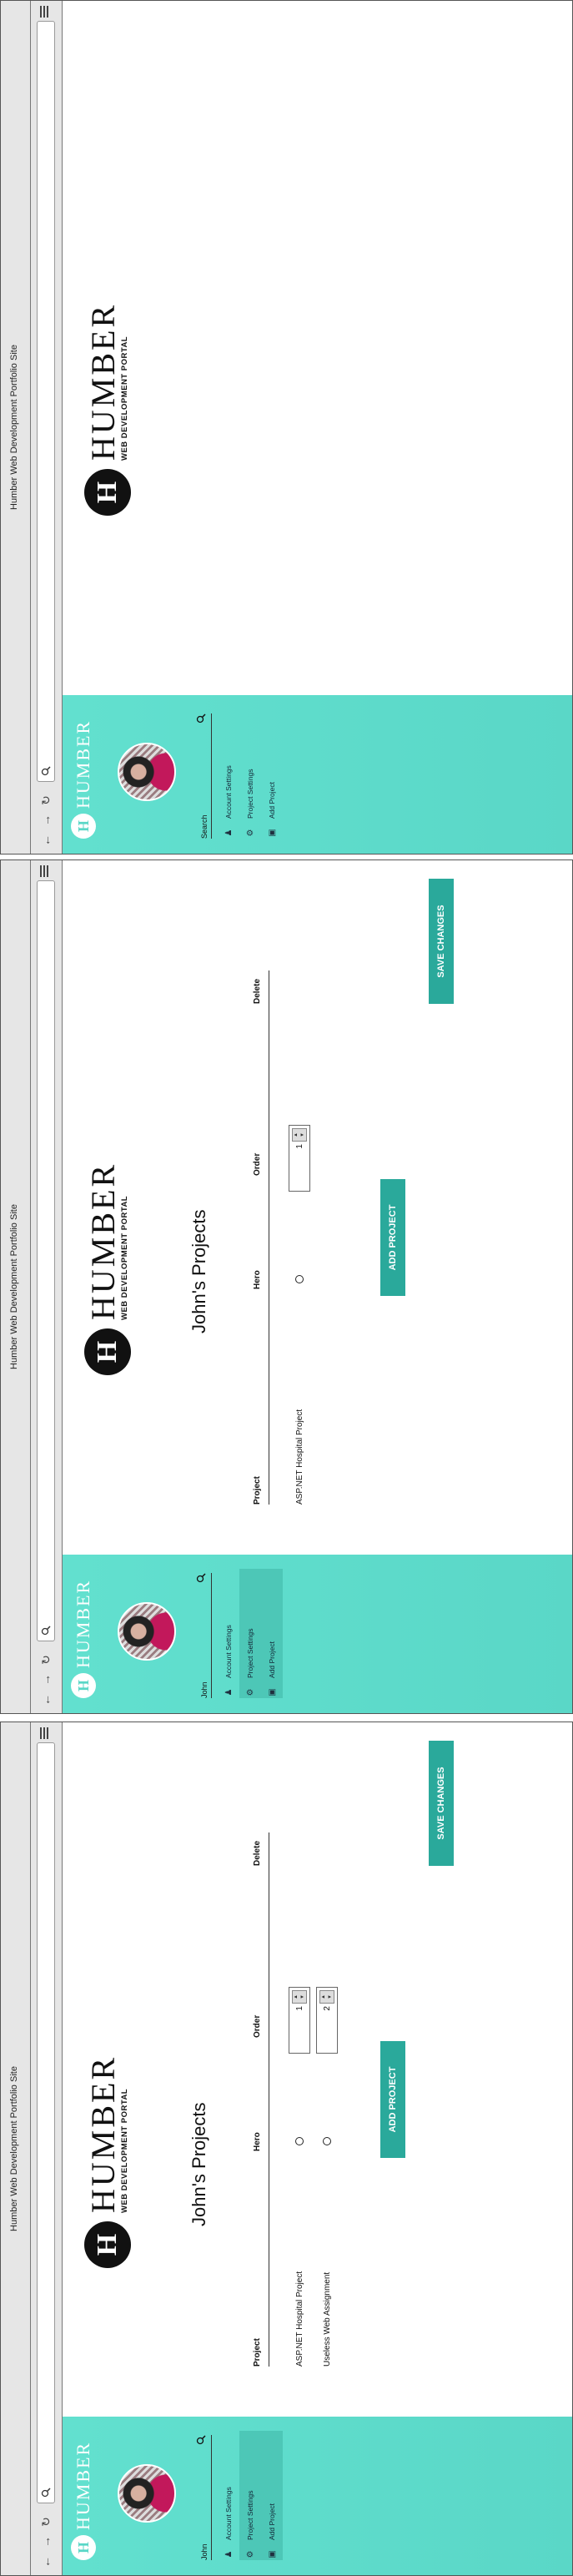 The height and width of the screenshot is (2576, 573). Describe the element at coordinates (228, 1651) in the screenshot. I see `sidebar-item-label: Account Settings` at that location.